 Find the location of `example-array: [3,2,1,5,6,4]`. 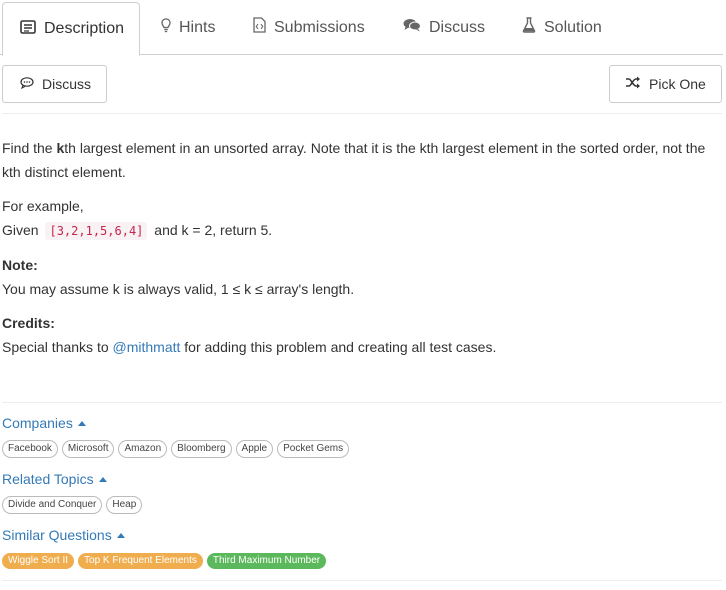

example-array: [3,2,1,5,6,4] is located at coordinates (96, 231).